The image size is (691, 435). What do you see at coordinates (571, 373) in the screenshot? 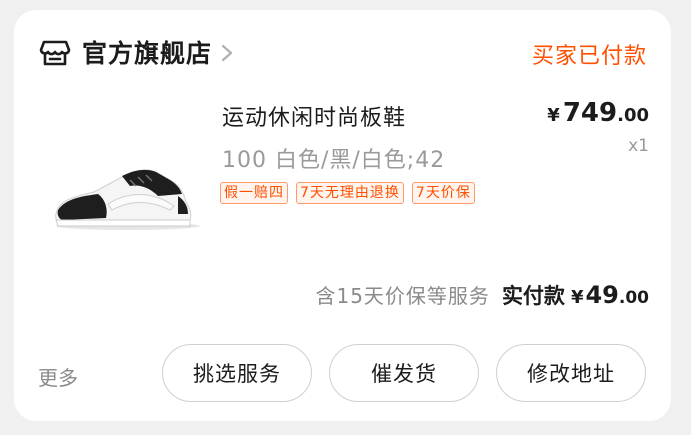
I see `change-address-button: 修改地址` at bounding box center [571, 373].